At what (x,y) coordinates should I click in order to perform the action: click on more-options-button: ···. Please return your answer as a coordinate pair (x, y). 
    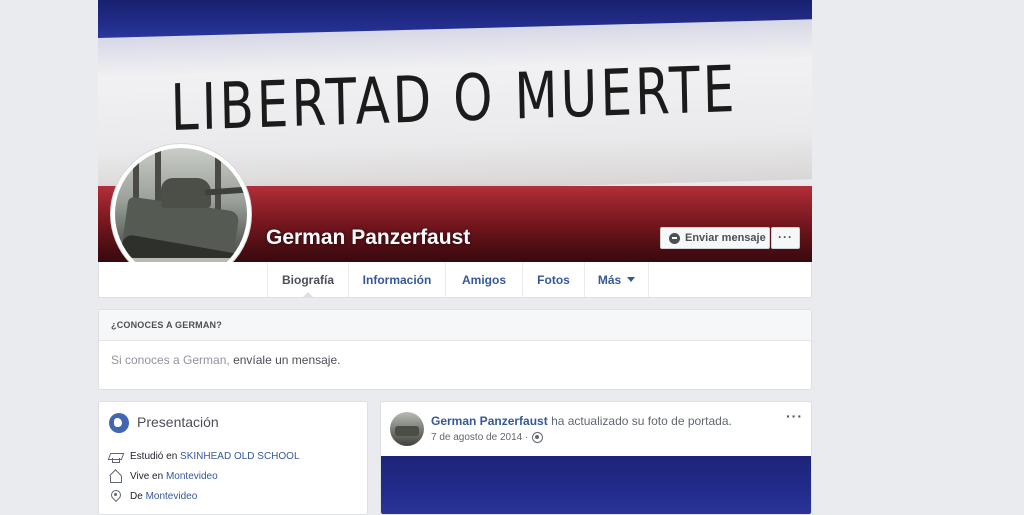
    Looking at the image, I should click on (785, 238).